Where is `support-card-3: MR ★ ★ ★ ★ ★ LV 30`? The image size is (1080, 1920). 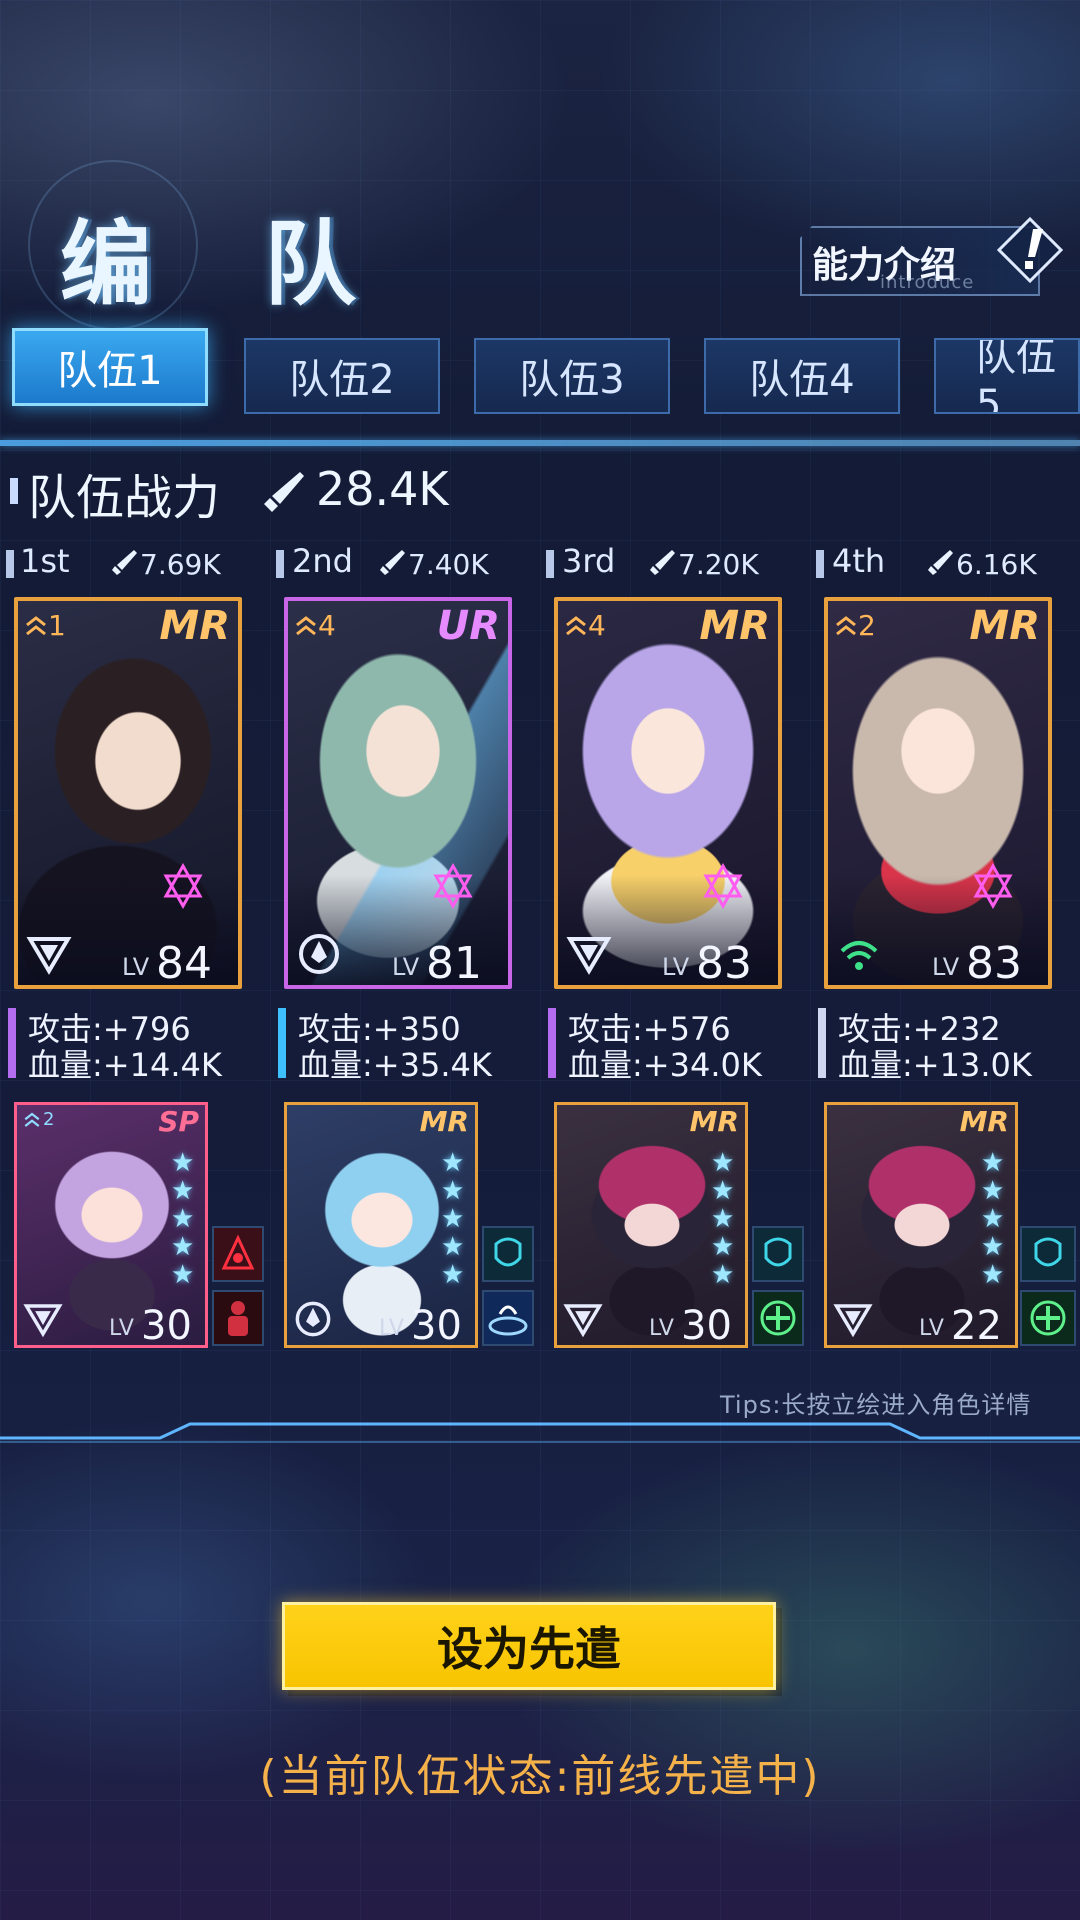
support-card-3: MR ★ ★ ★ ★ ★ LV 30 is located at coordinates (651, 1225).